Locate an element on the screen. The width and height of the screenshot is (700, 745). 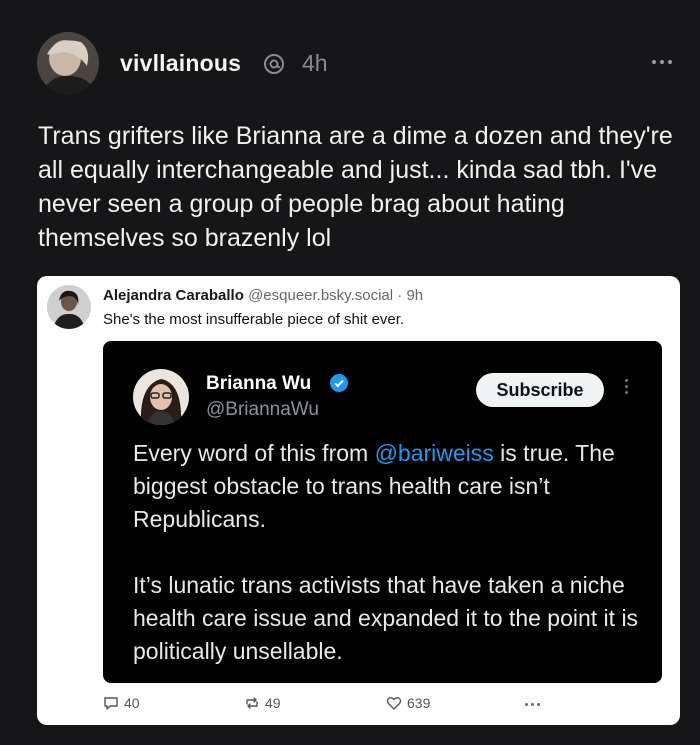
quoted-author: Alejandra Caraballo is located at coordinates (173, 295).